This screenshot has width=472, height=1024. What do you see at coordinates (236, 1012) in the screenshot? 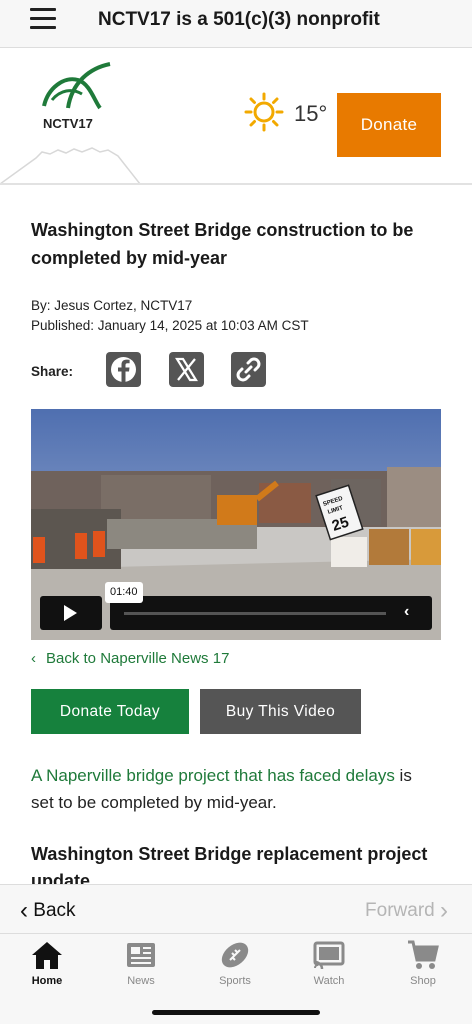
I see `home-indicator` at bounding box center [236, 1012].